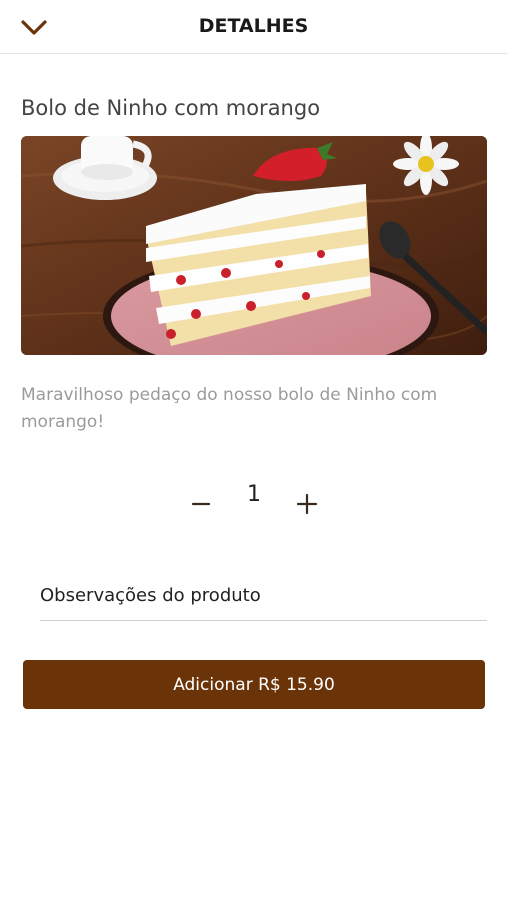 The height and width of the screenshot is (900, 507). I want to click on top-bar: DETALHES, so click(253, 27).